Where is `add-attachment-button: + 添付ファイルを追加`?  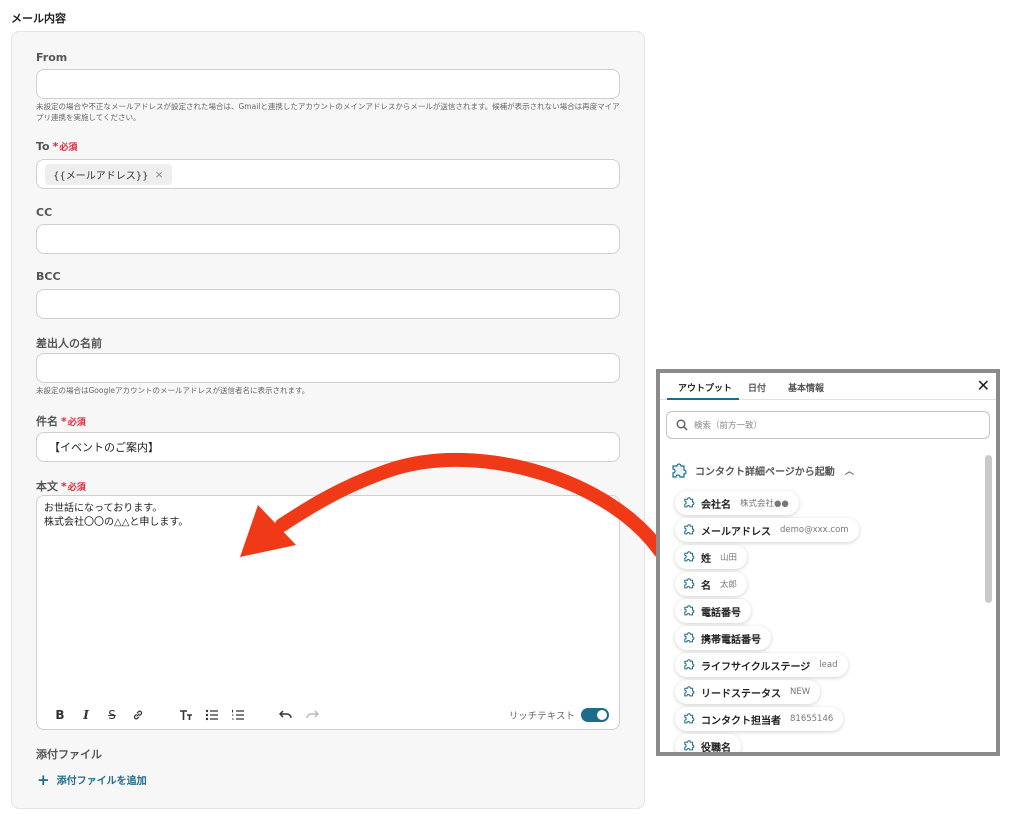
add-attachment-button: + 添付ファイルを追加 is located at coordinates (92, 779).